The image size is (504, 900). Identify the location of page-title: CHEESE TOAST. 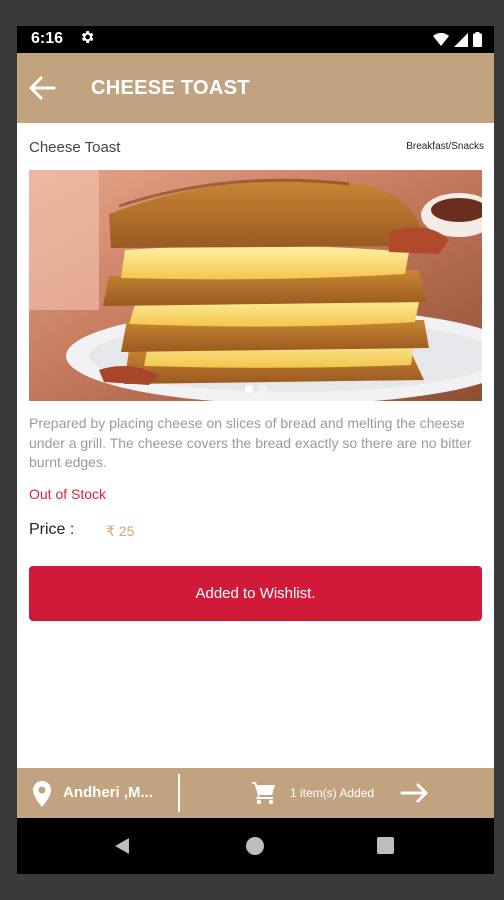
(170, 88).